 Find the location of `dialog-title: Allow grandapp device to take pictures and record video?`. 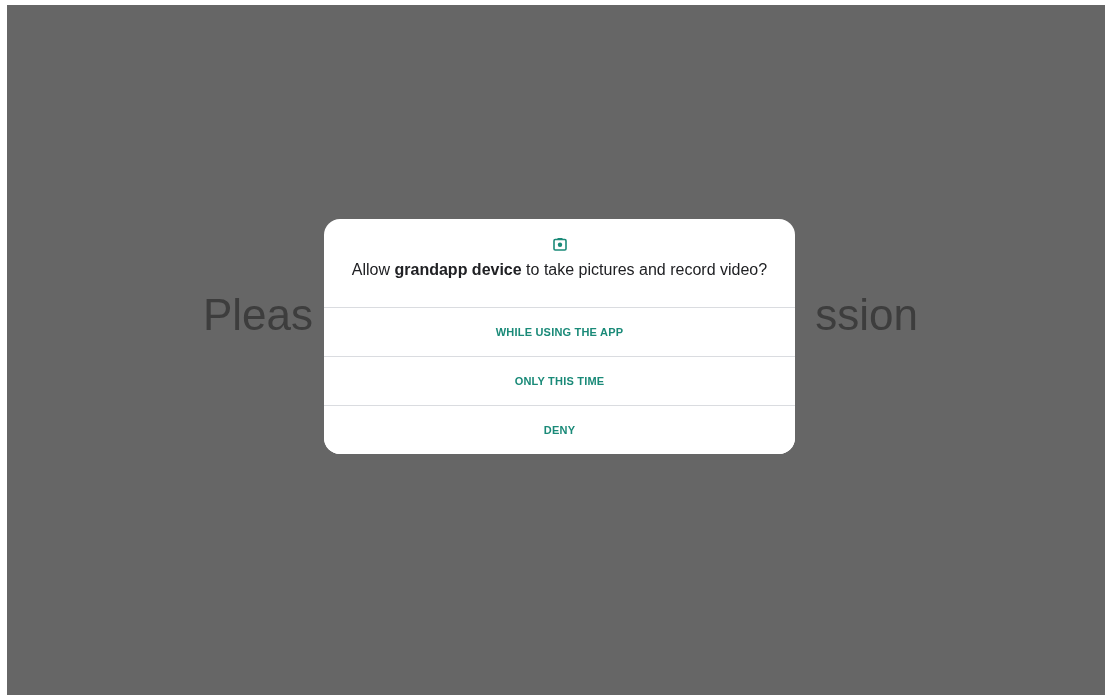

dialog-title: Allow grandapp device to take pictures and record video? is located at coordinates (559, 270).